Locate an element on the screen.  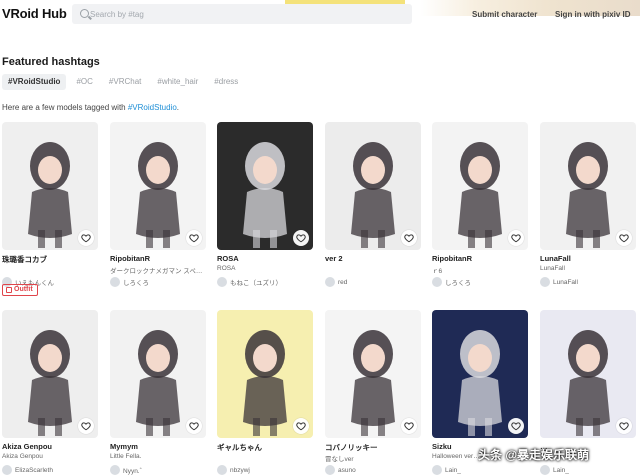
watermark: 头条 @暴走娱乐联萌 is located at coordinates (534, 455).